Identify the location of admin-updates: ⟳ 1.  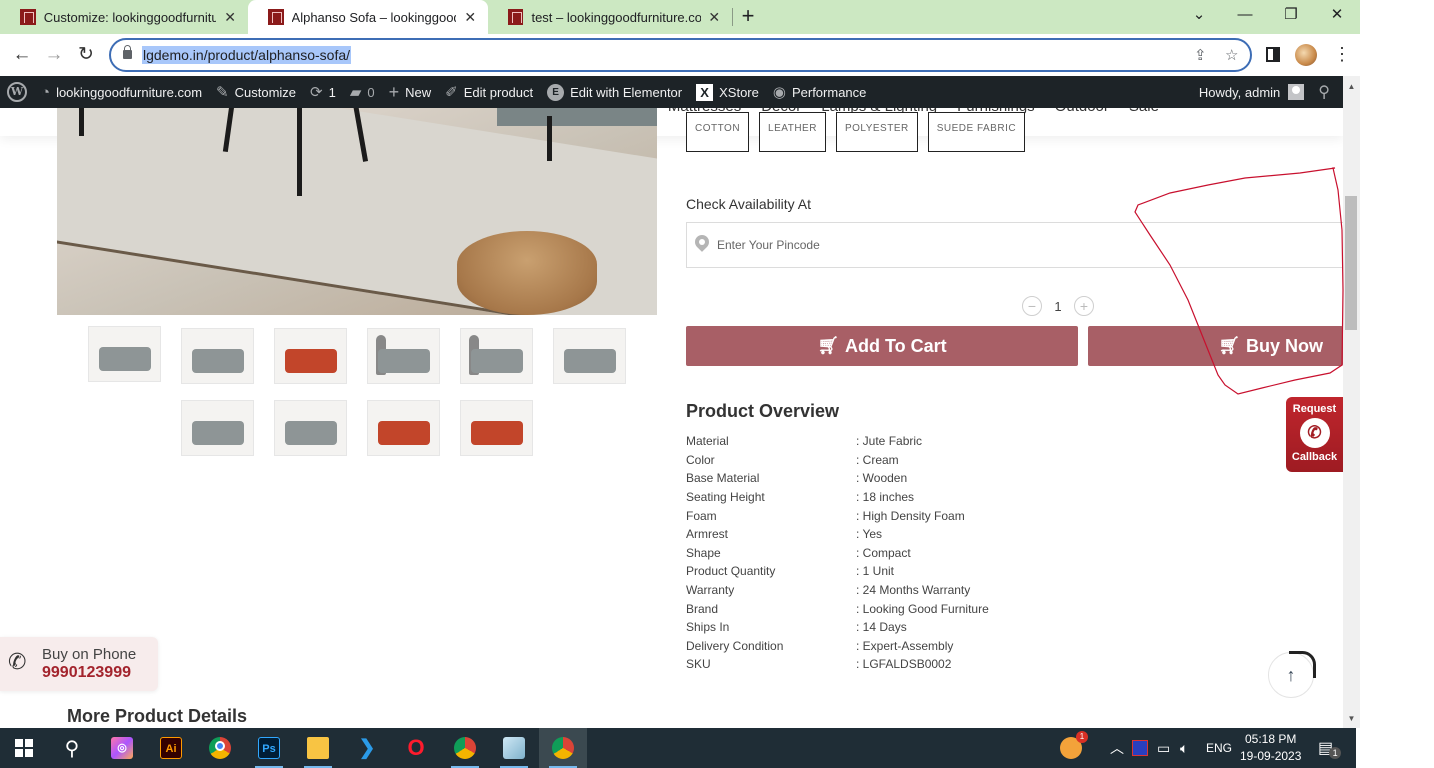
(323, 92).